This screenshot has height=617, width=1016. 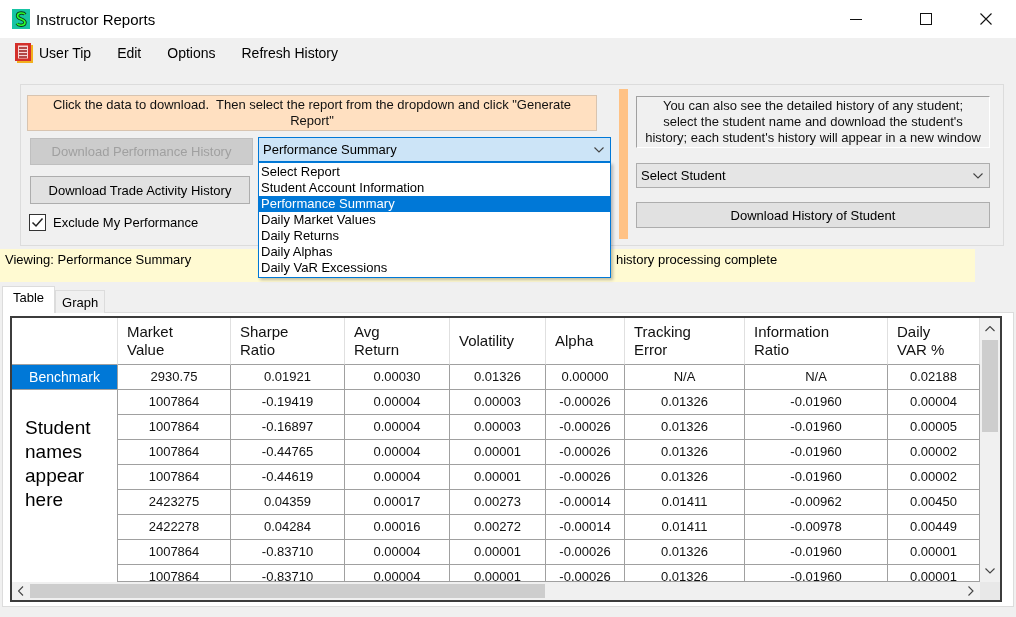 I want to click on column-header: Sharpe Ratio, so click(x=288, y=341).